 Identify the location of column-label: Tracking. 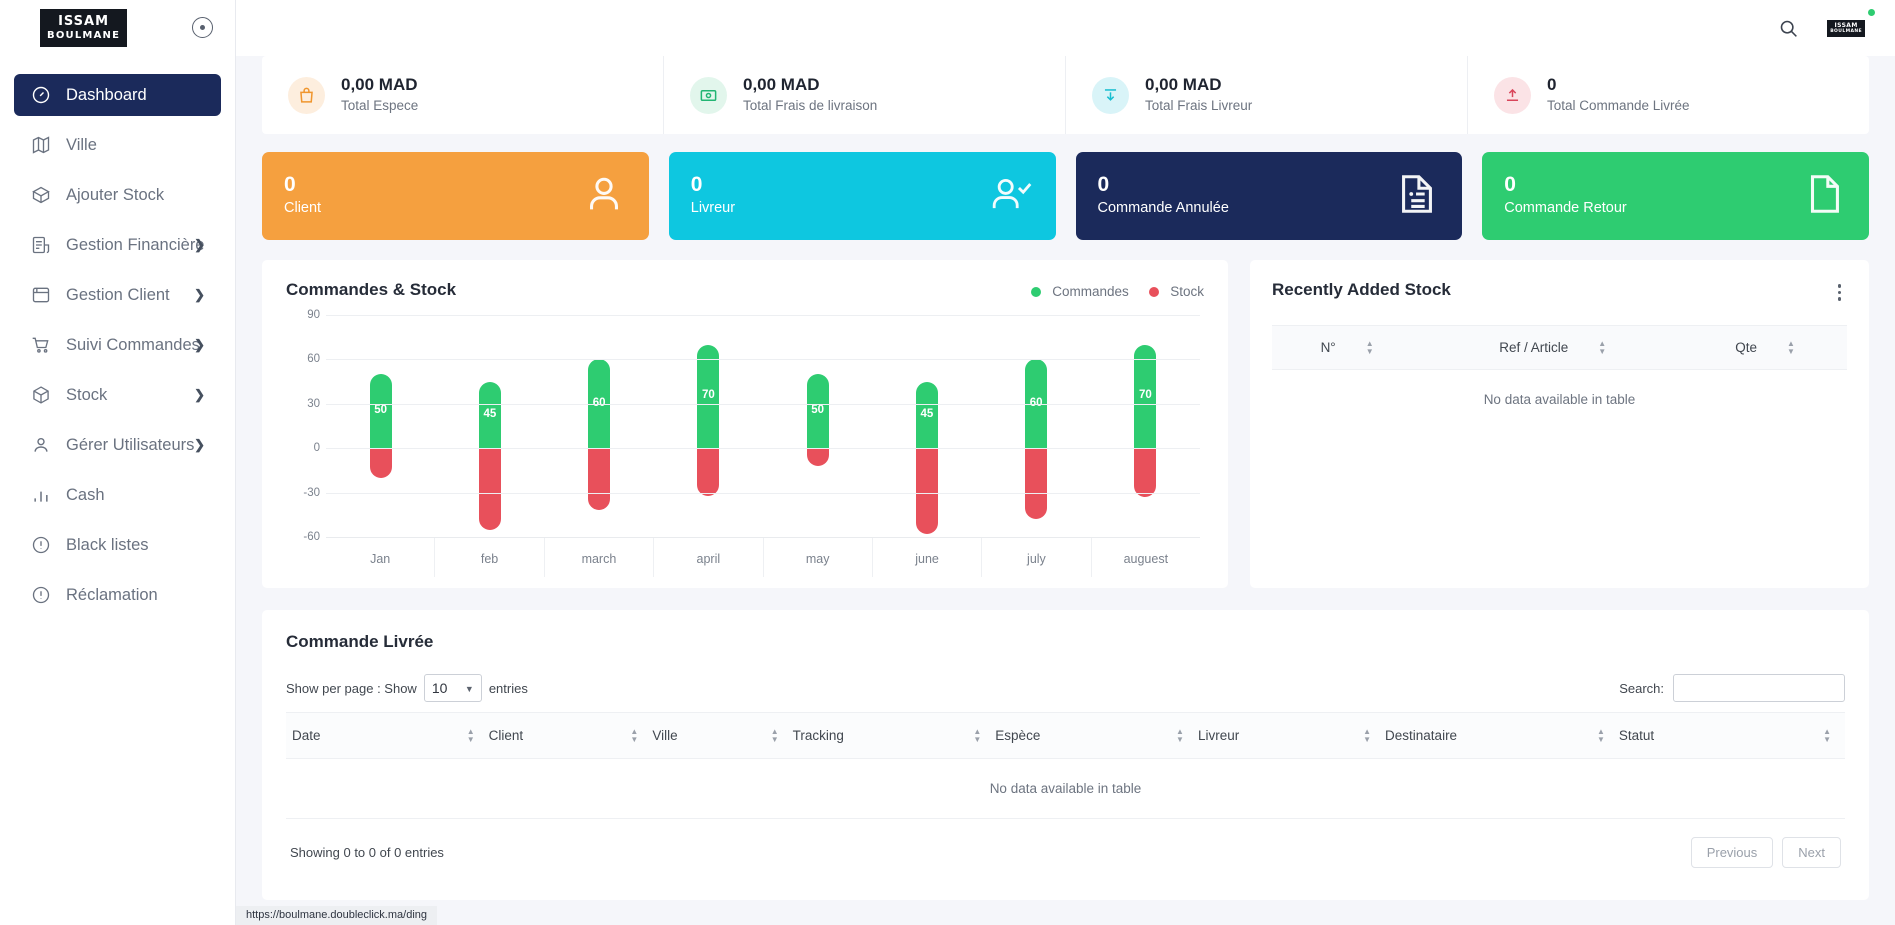
(818, 735).